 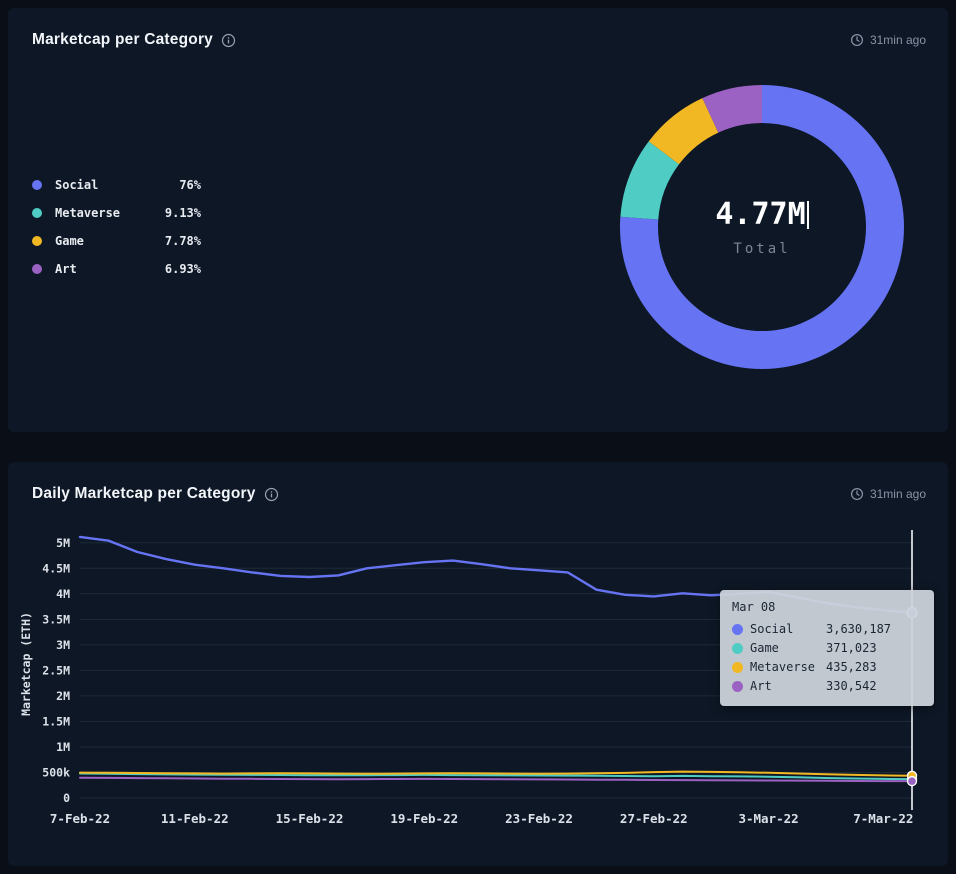 I want to click on x-tick-label: 3-Mar-22, so click(x=768, y=818).